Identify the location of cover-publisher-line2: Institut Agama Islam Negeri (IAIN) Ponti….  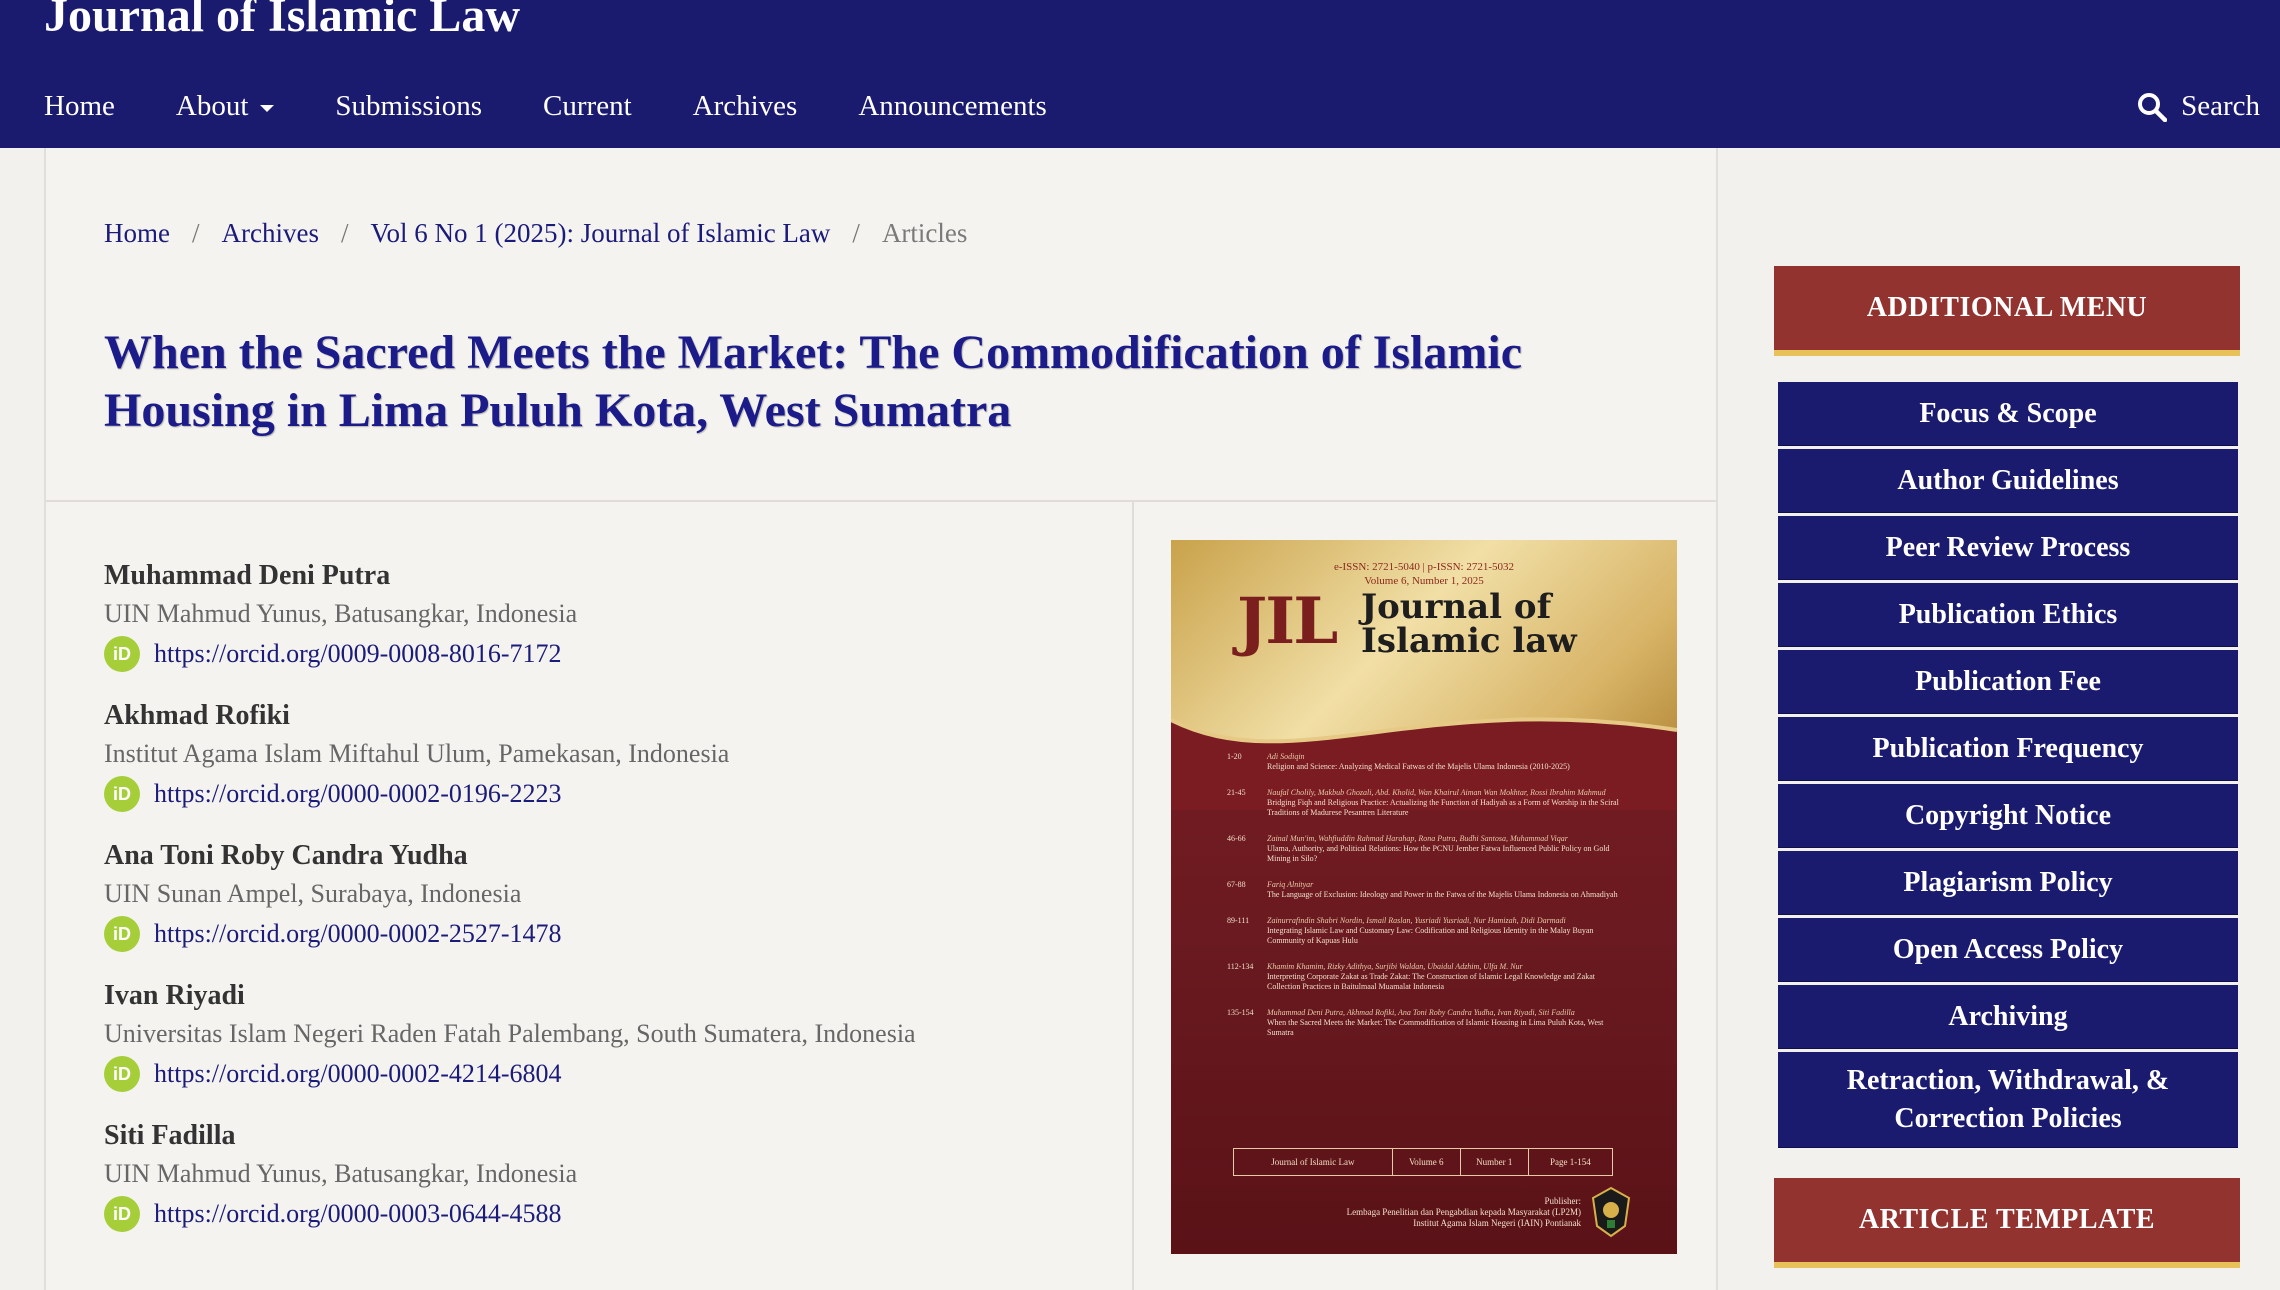
(1497, 1223).